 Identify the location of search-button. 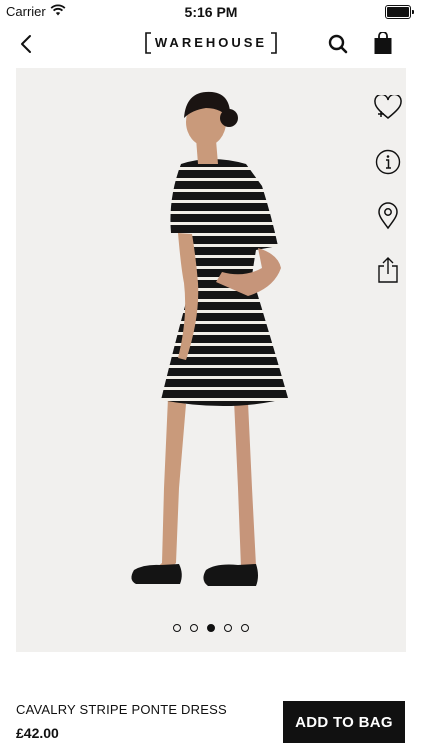
(338, 44).